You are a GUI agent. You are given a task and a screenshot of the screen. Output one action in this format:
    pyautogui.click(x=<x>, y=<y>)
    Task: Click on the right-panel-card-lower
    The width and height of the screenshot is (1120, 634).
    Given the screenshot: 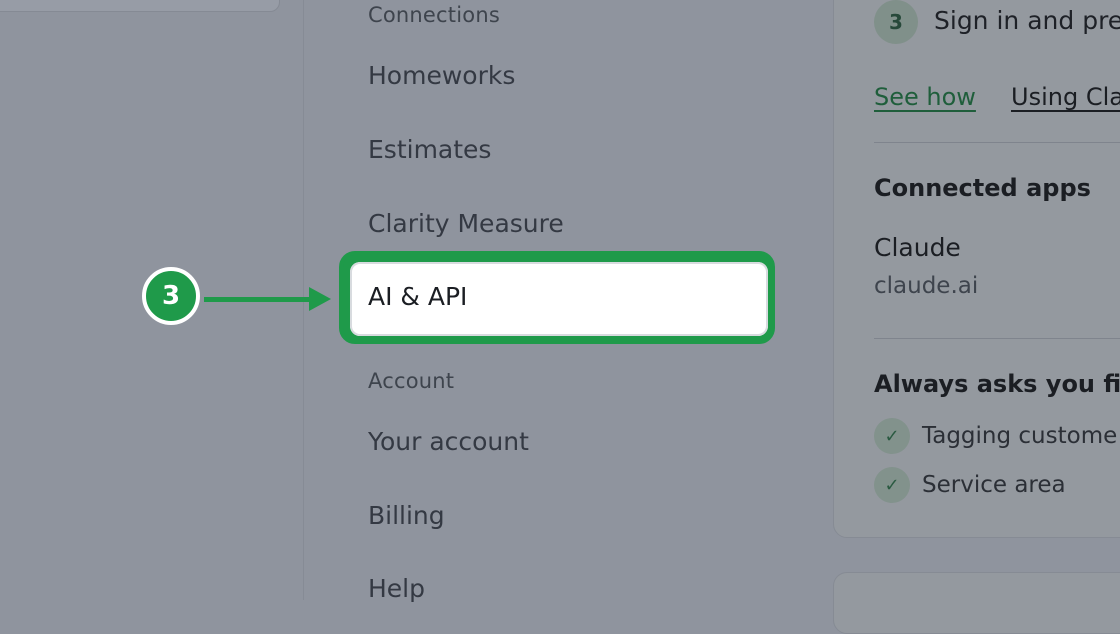 What is the action you would take?
    pyautogui.click(x=976, y=603)
    